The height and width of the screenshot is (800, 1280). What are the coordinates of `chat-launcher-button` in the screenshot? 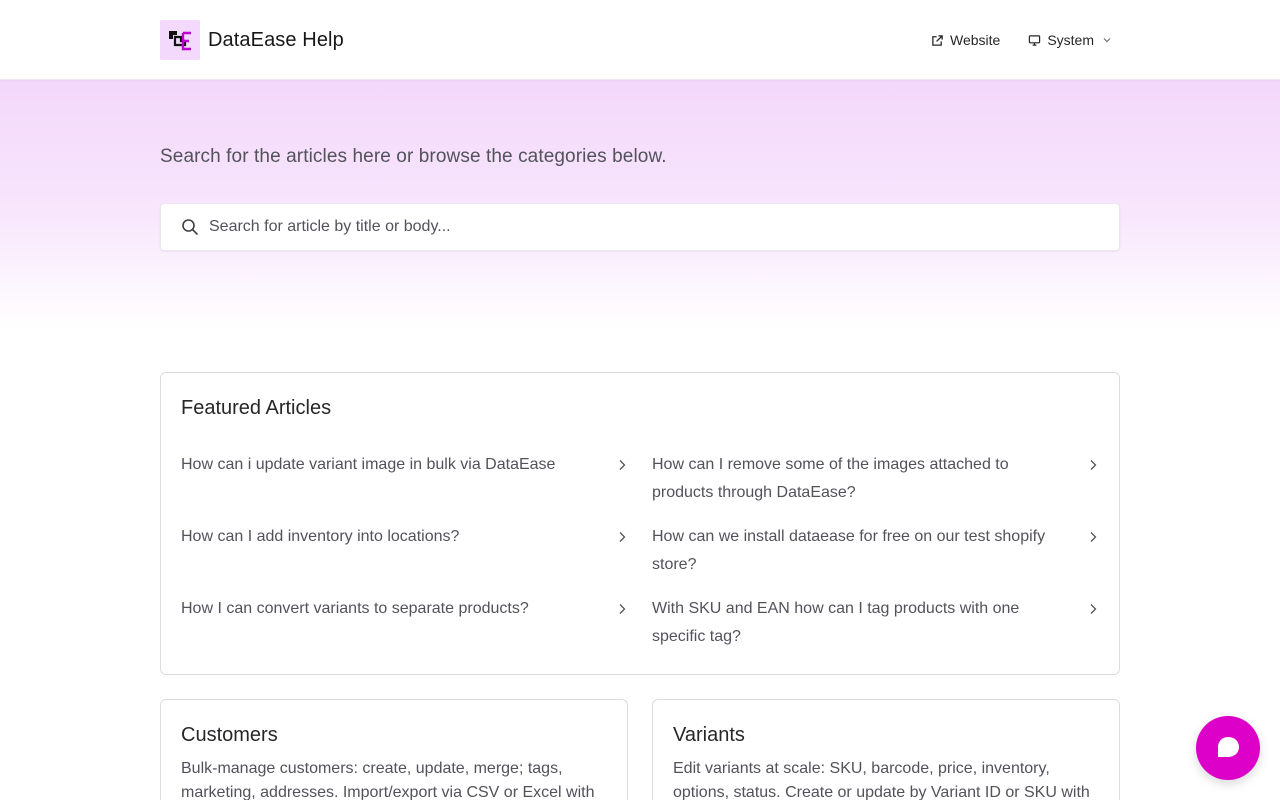 It's located at (1228, 748).